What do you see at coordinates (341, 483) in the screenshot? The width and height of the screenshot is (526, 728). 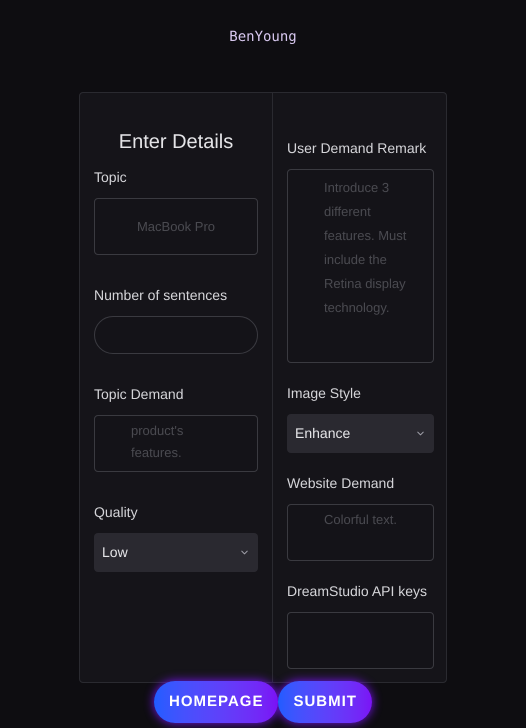 I see `field-label: Website Demand` at bounding box center [341, 483].